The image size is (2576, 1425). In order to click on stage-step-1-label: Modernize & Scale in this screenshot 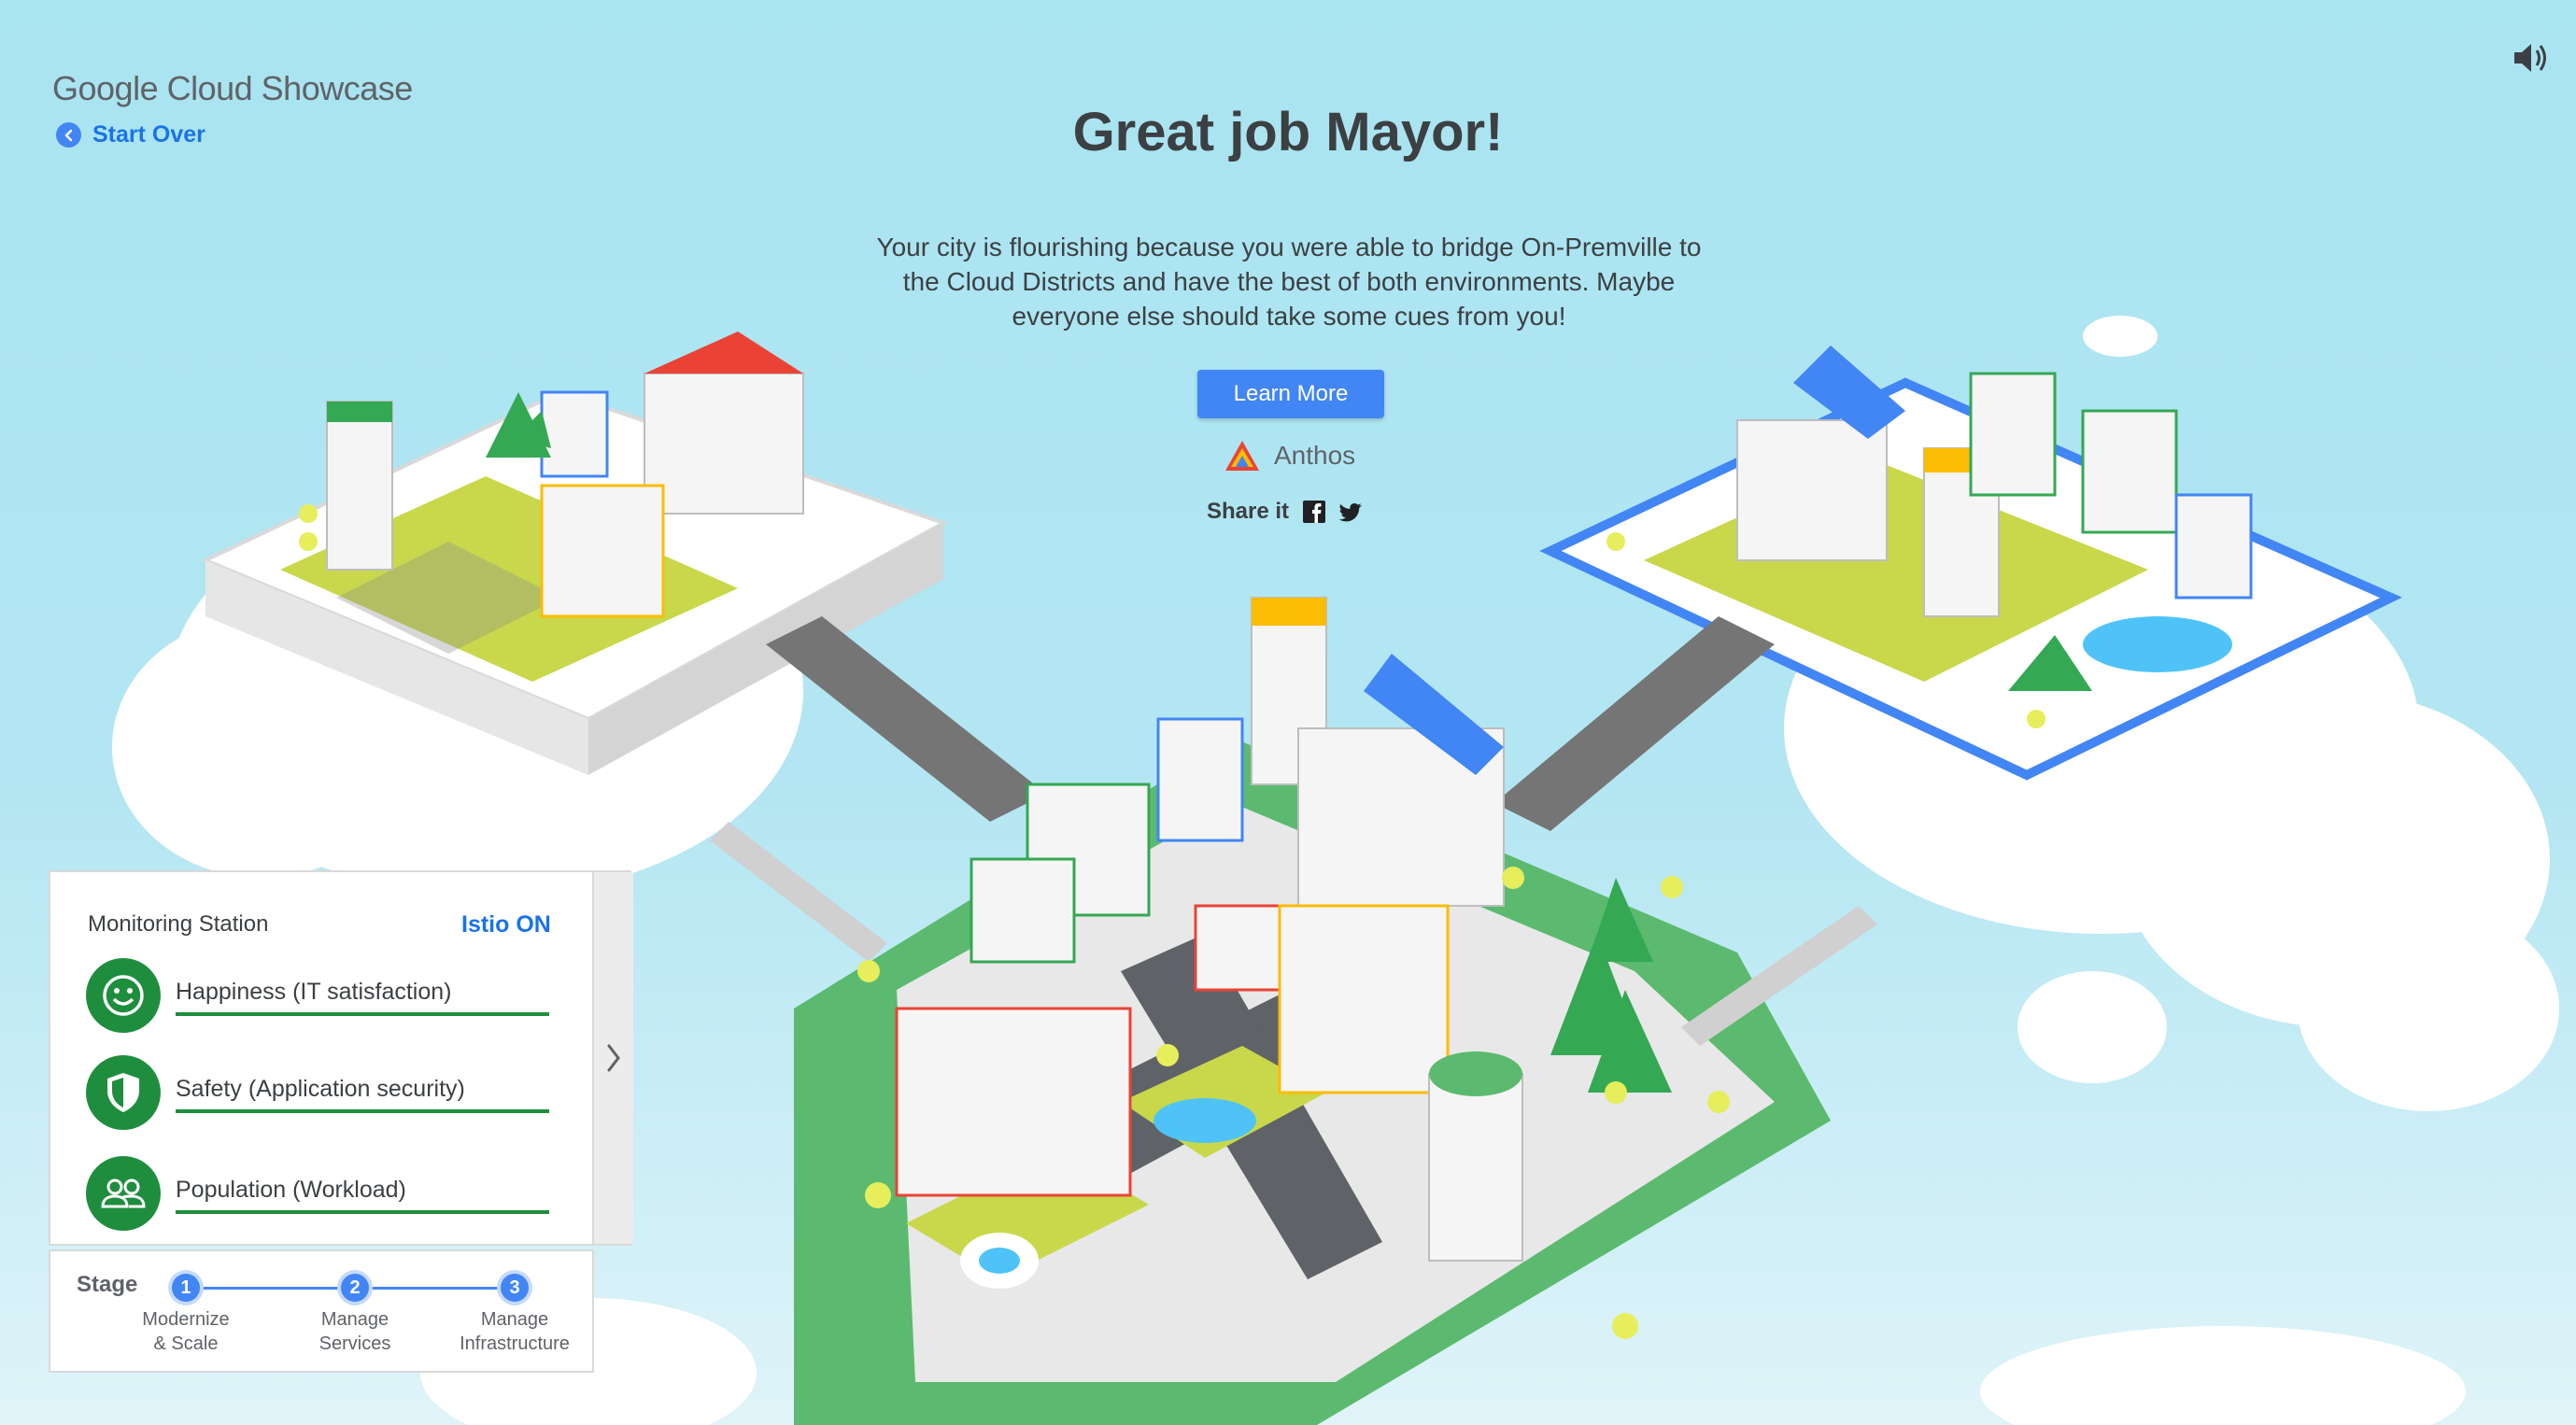, I will do `click(186, 1331)`.